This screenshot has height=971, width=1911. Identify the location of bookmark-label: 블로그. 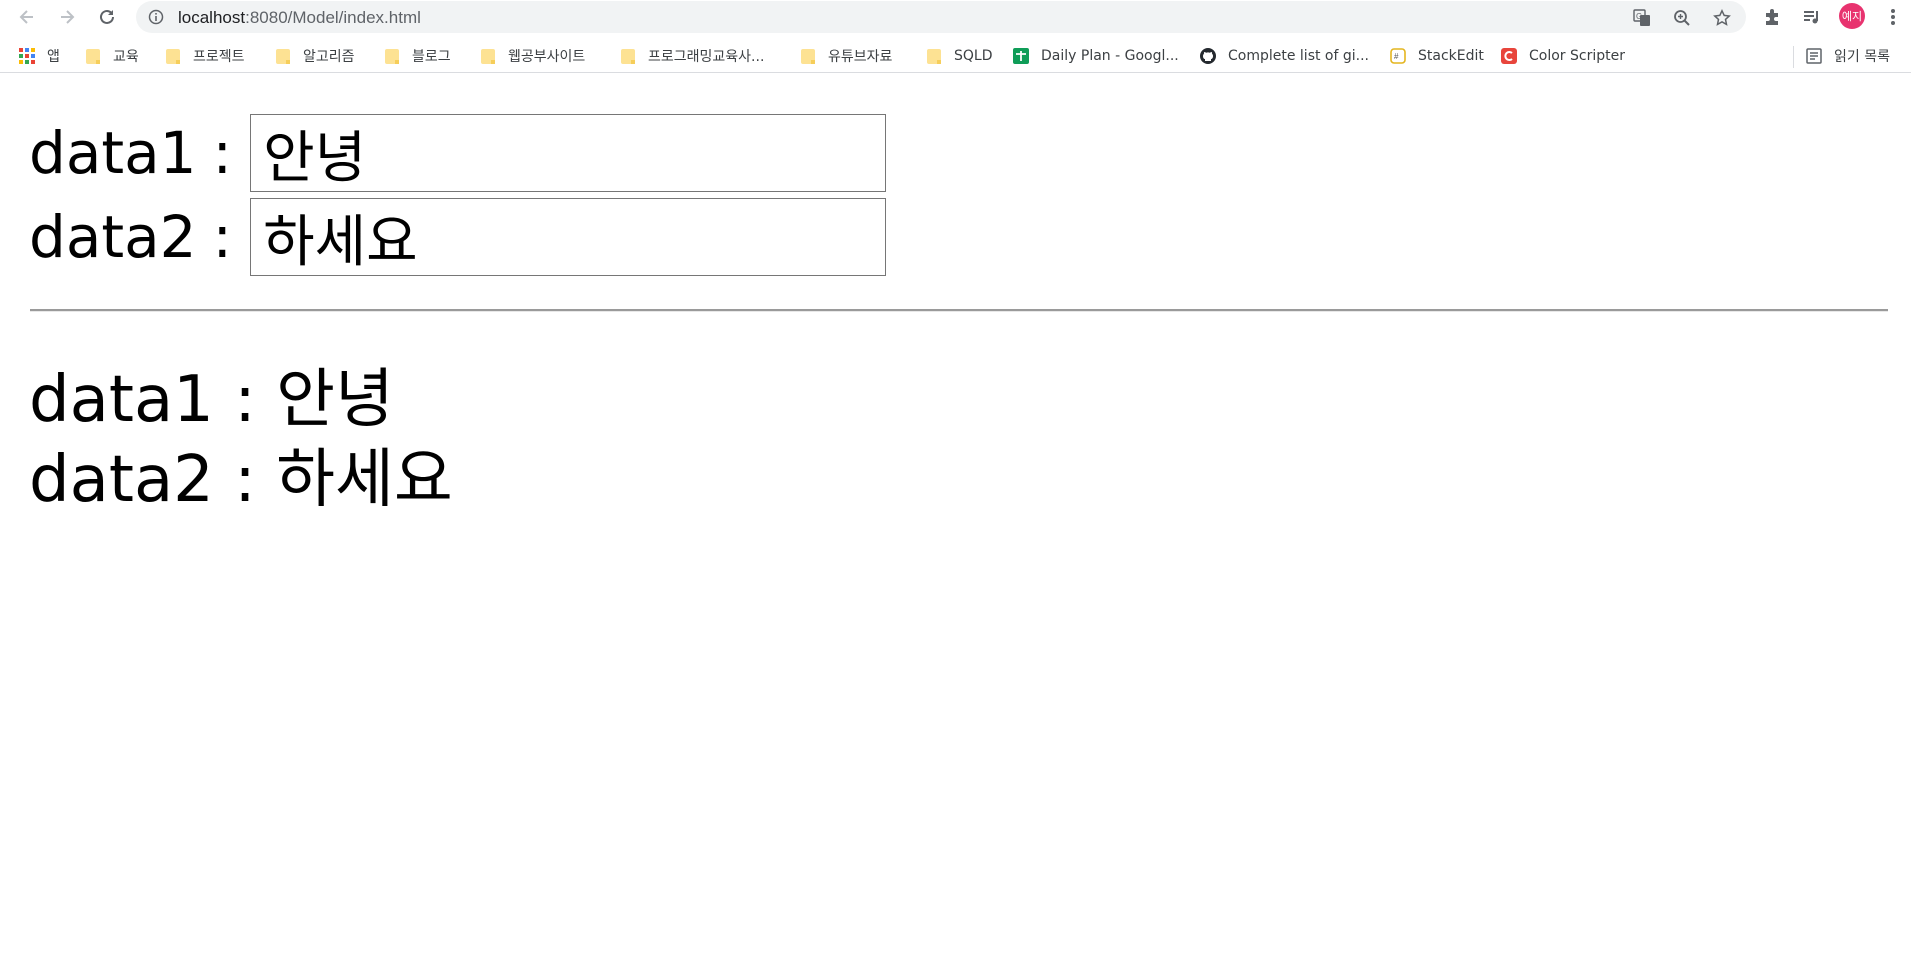
(431, 57).